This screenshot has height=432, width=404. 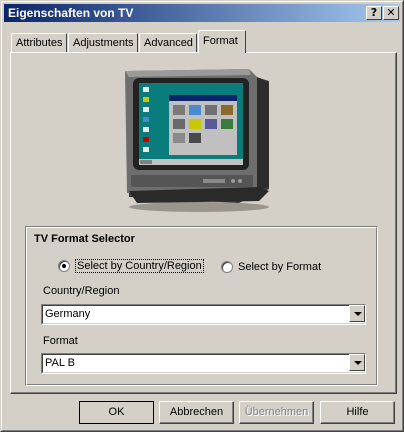 I want to click on tab-attributes: Attributes, so click(x=39, y=42).